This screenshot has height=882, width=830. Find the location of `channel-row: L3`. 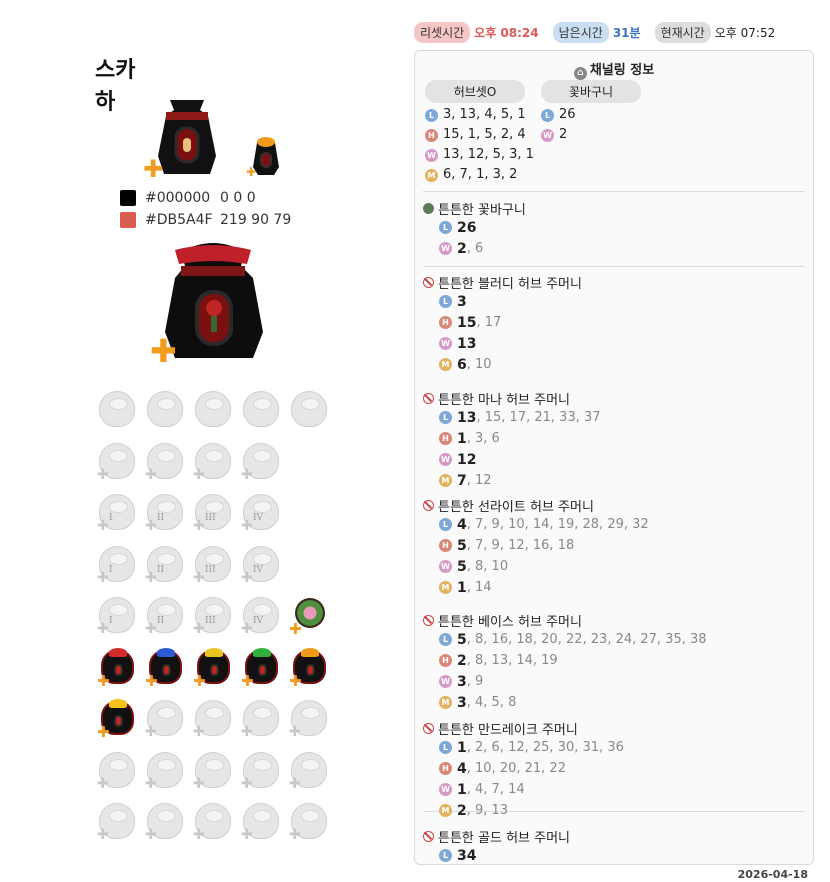

channel-row: L3 is located at coordinates (510, 301).